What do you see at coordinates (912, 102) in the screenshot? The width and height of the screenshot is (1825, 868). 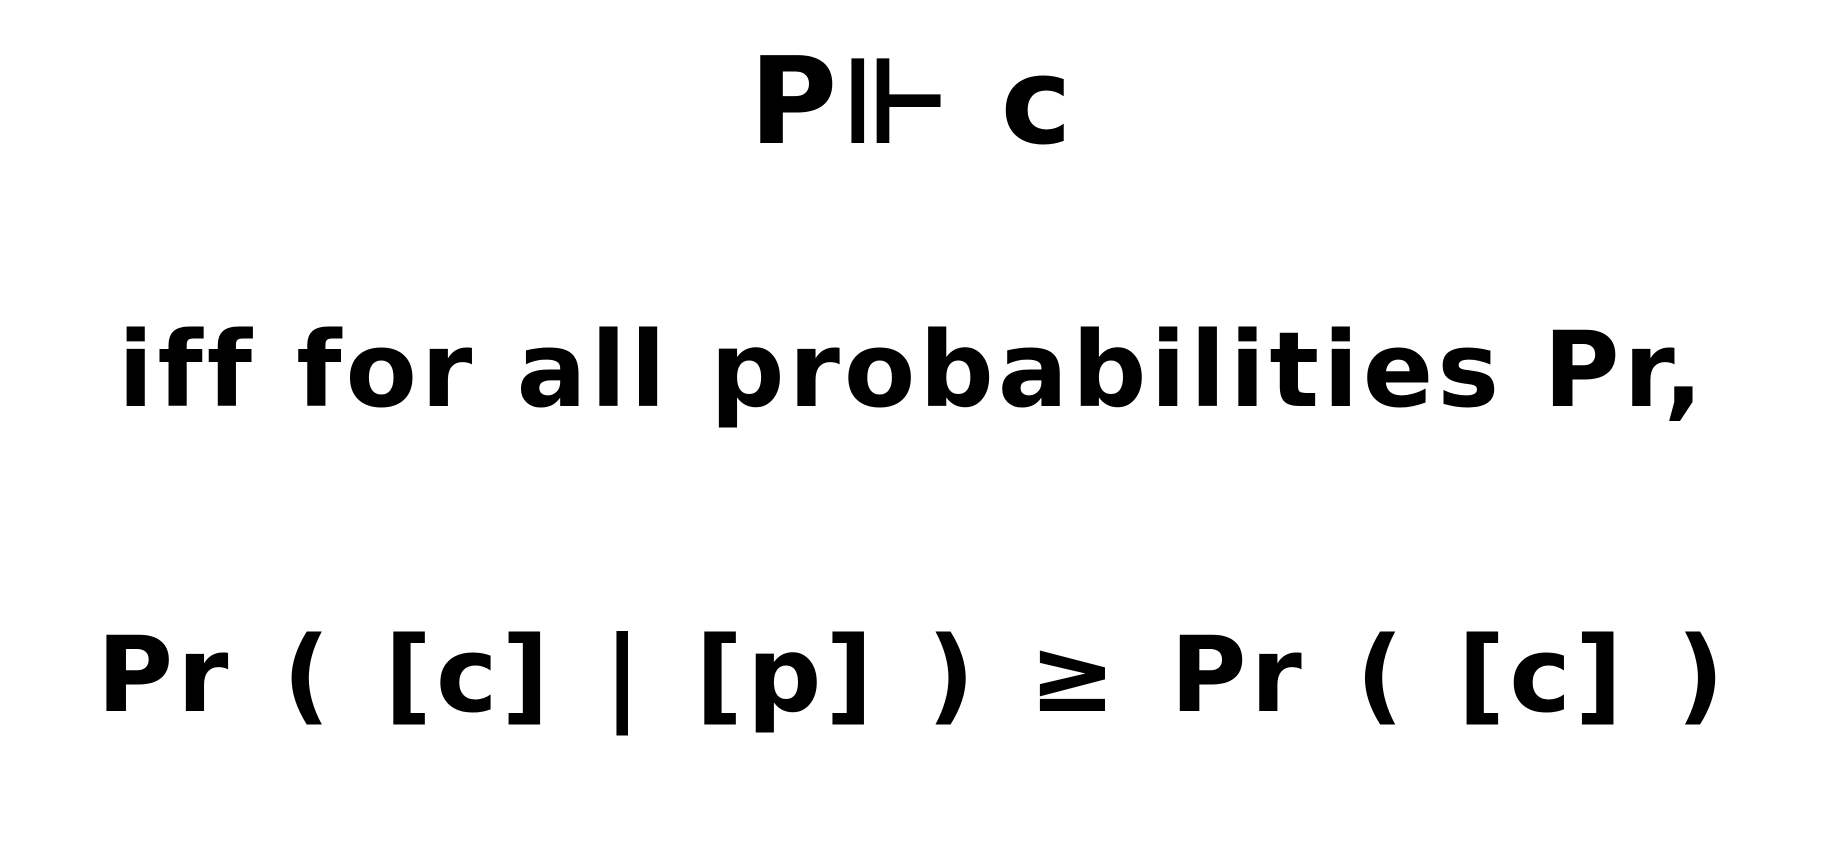 I see `formula-line-1: P⊩ c` at bounding box center [912, 102].